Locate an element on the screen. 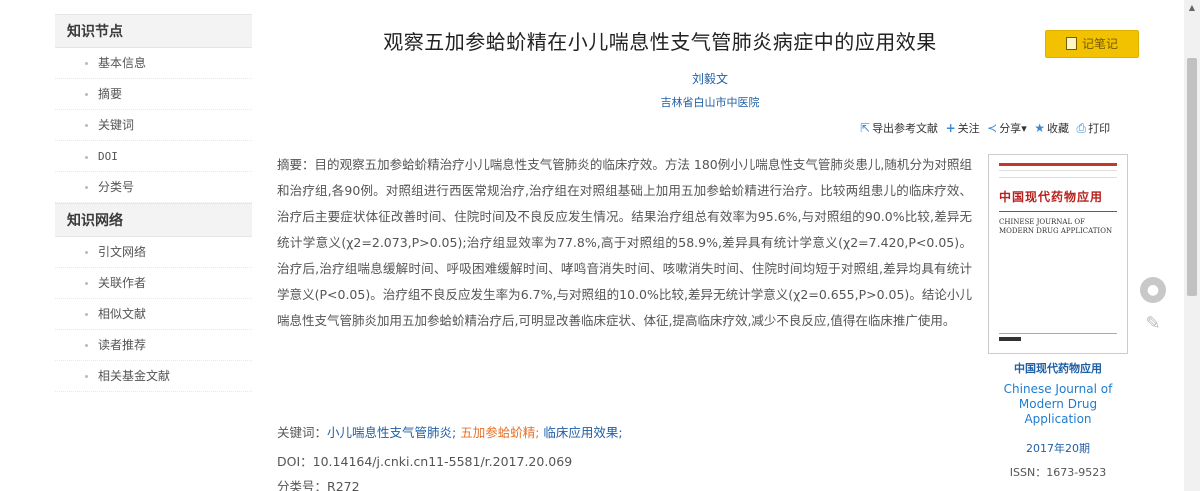  follow-button: + 关注 is located at coordinates (962, 128).